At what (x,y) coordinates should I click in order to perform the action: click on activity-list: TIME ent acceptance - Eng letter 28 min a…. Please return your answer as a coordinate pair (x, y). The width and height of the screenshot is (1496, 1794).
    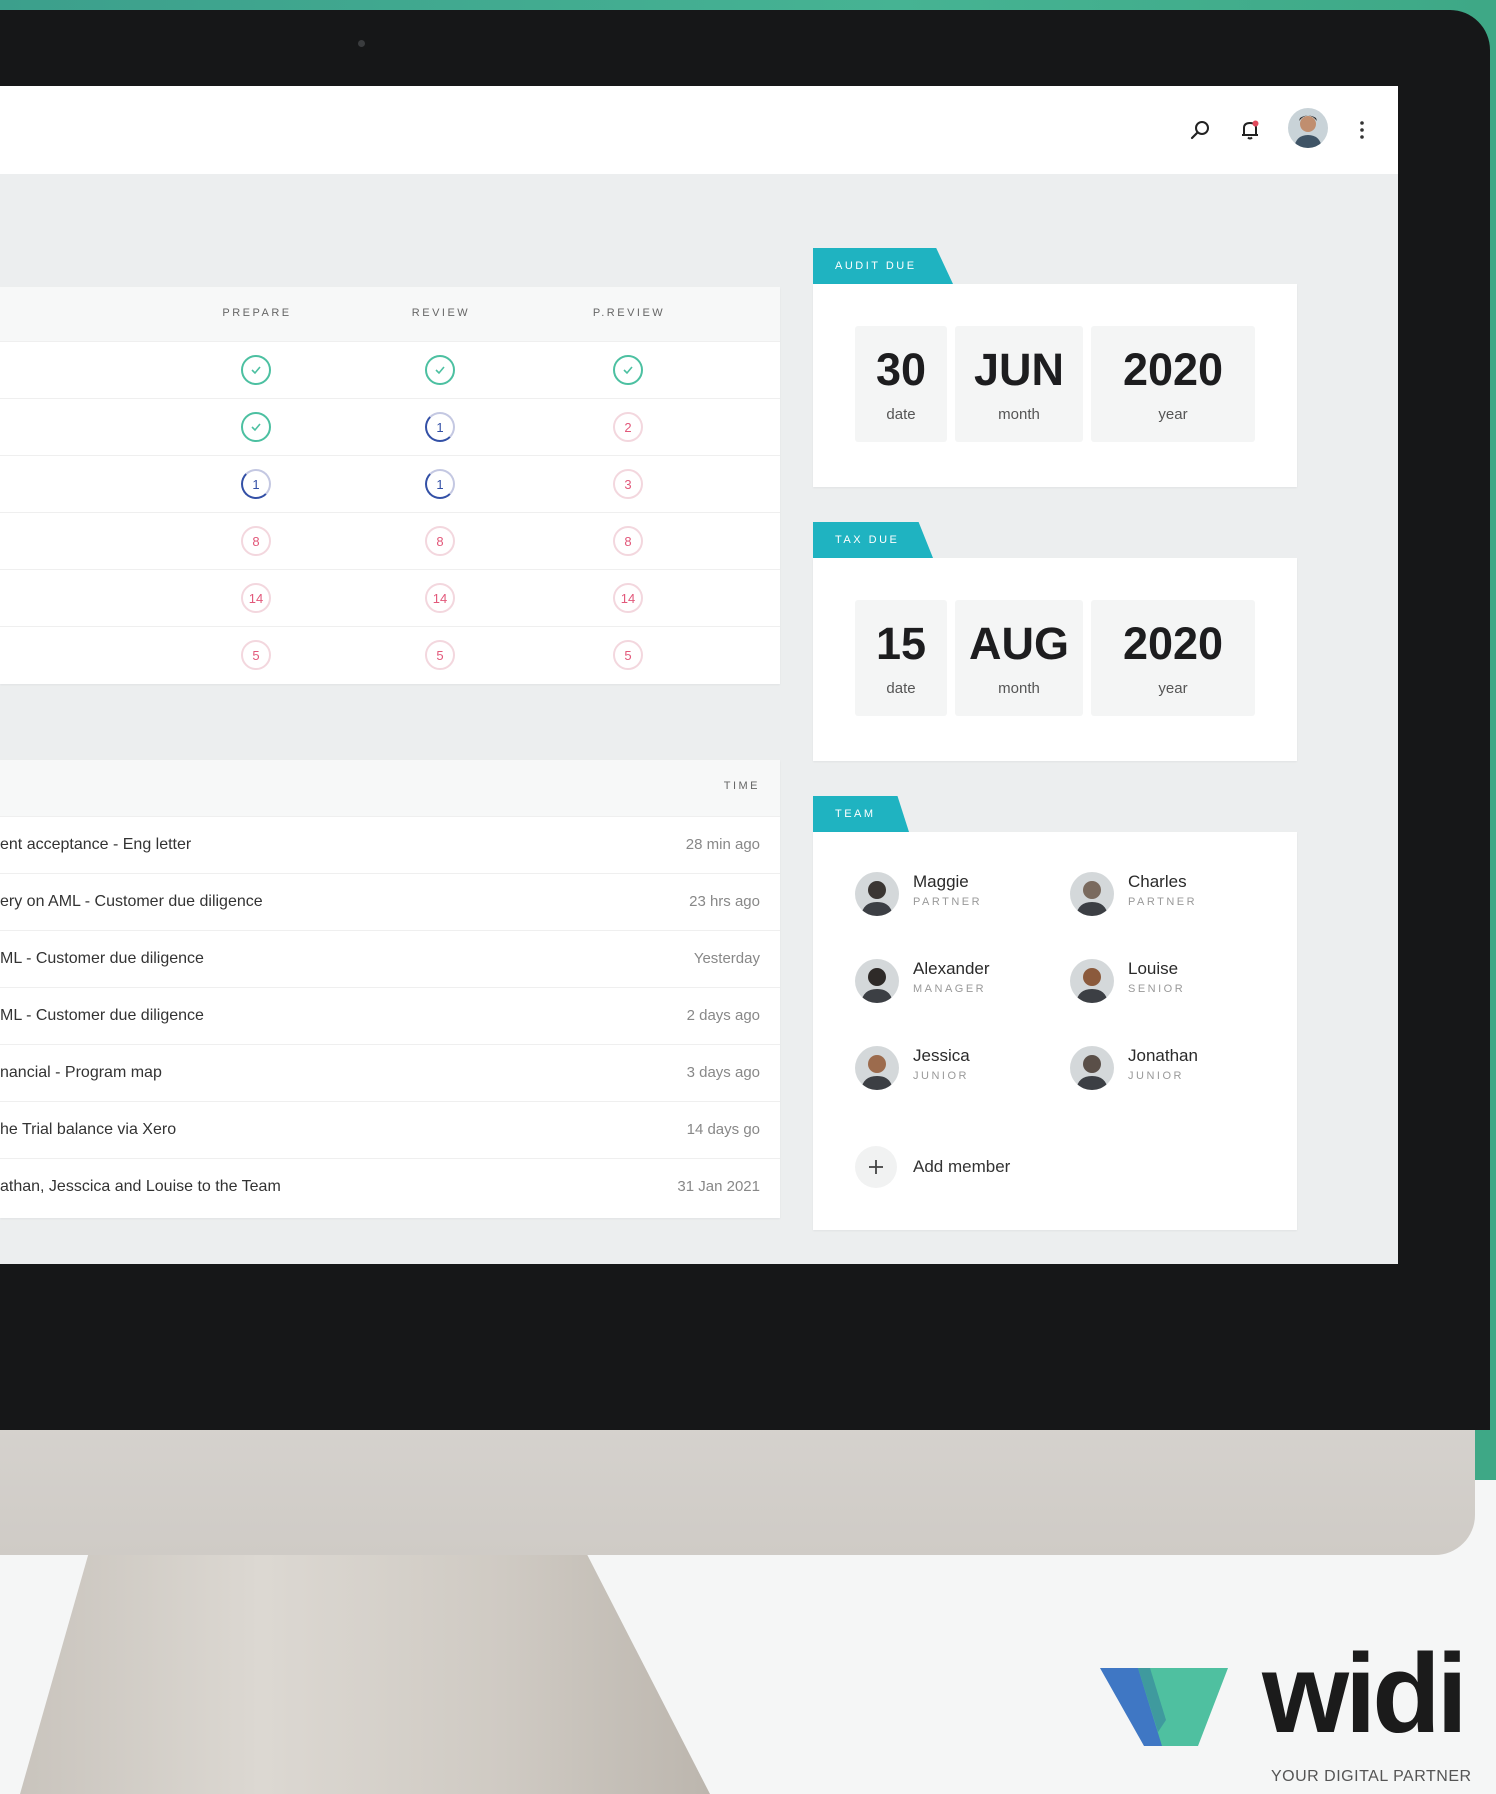
    Looking at the image, I should click on (390, 989).